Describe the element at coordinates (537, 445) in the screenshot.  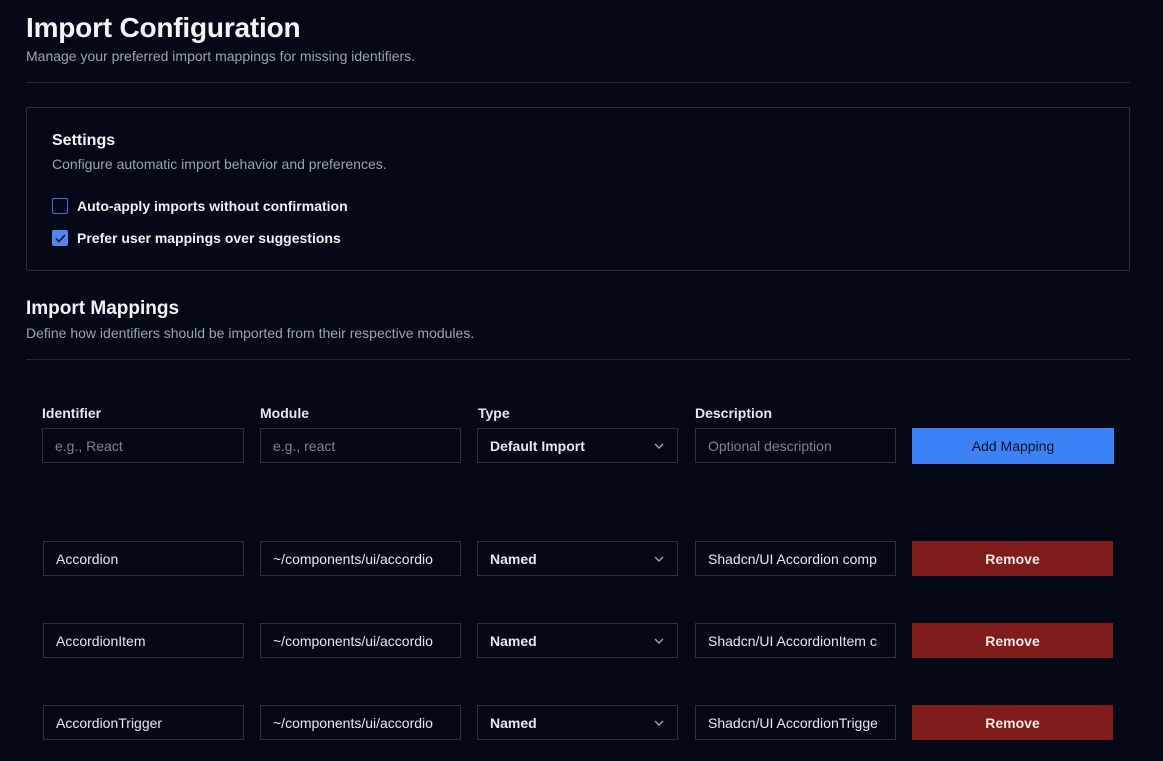
I see `new-type-value: Default Import` at that location.